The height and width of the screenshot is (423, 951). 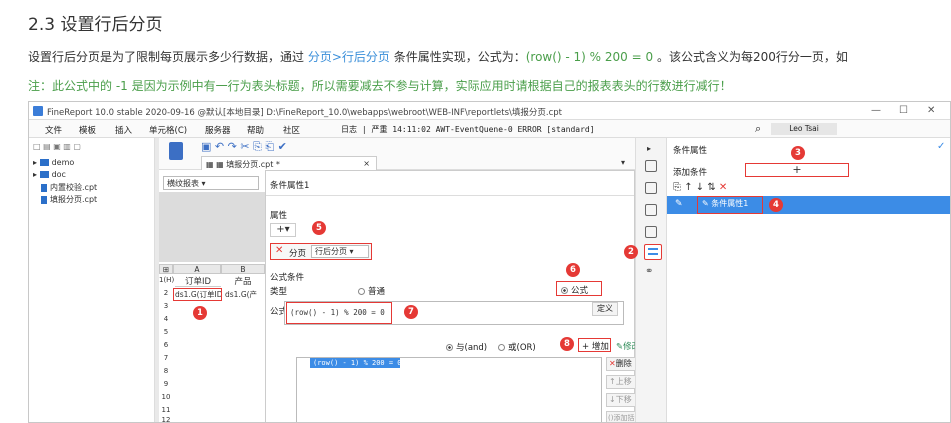 What do you see at coordinates (44, 174) in the screenshot?
I see `folder-icon` at bounding box center [44, 174].